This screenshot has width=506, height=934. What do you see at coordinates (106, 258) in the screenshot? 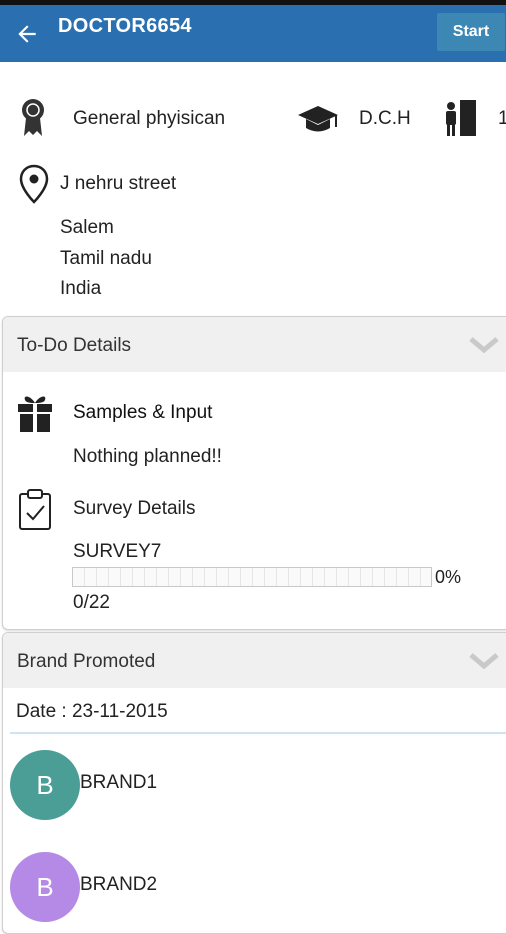
I see `address-state: Tamil nadu` at bounding box center [106, 258].